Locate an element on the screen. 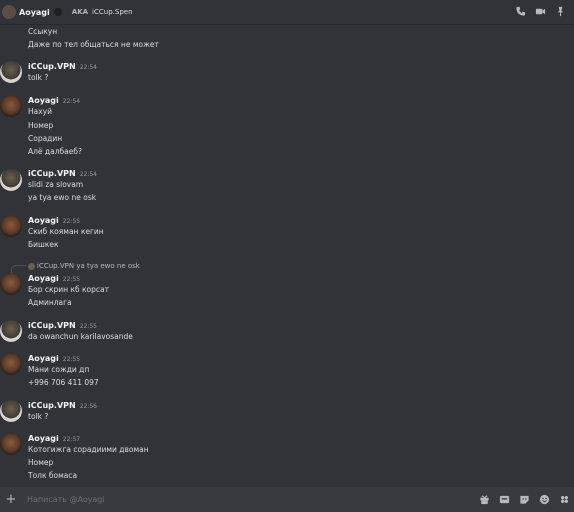  header-tools is located at coordinates (540, 11).